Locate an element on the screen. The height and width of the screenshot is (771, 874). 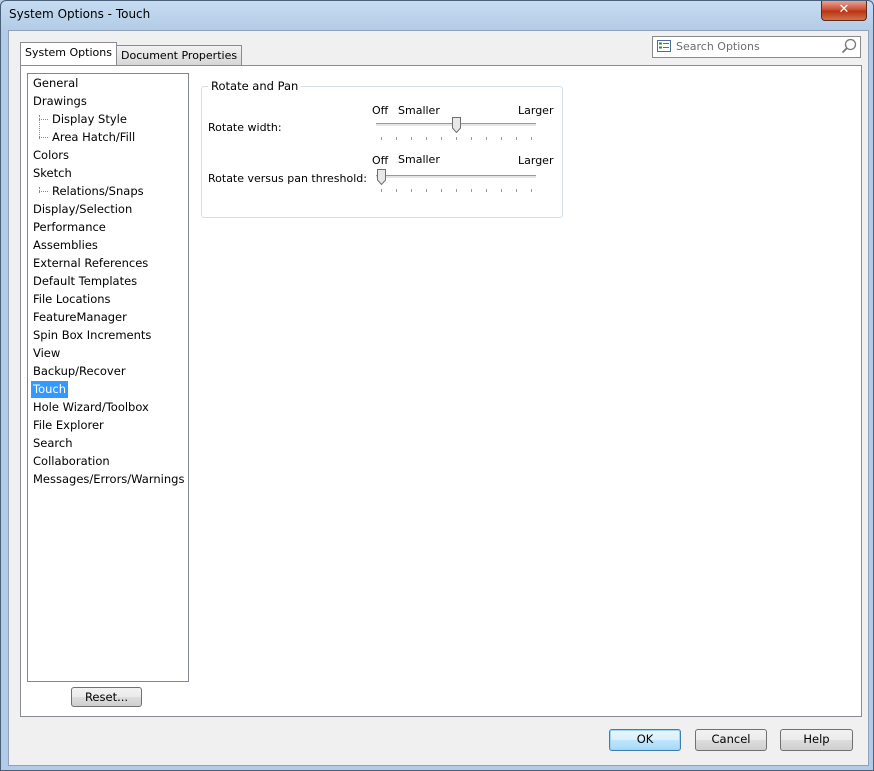
slider-smaller-label: Smaller is located at coordinates (419, 159).